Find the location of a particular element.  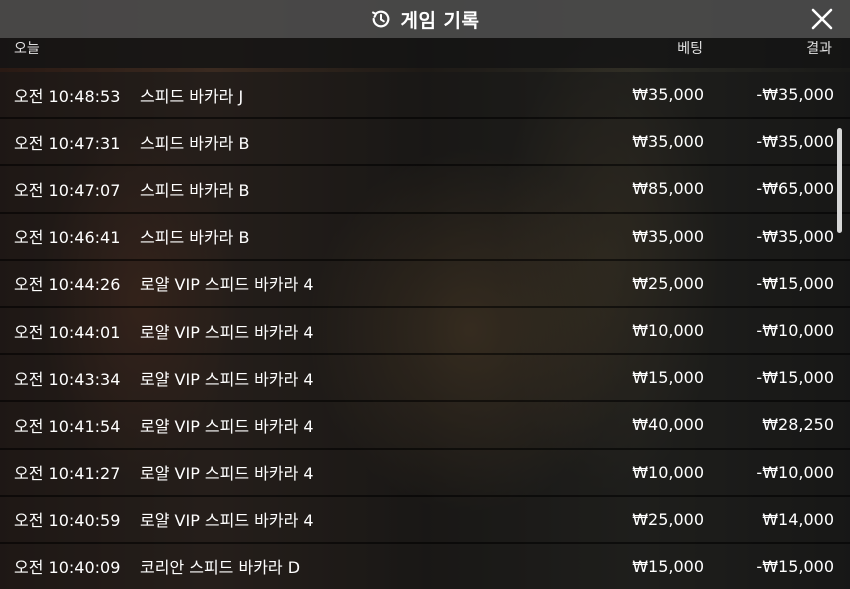

history-row: 오전 10:48:53 스피드 바카라 J ₩35,000 -₩35,000 is located at coordinates (425, 96).